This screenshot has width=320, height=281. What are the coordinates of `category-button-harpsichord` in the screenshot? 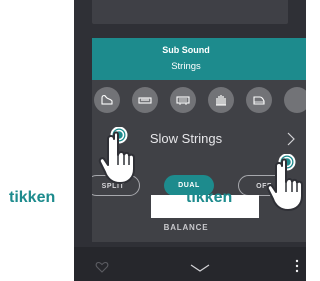 It's located at (183, 100).